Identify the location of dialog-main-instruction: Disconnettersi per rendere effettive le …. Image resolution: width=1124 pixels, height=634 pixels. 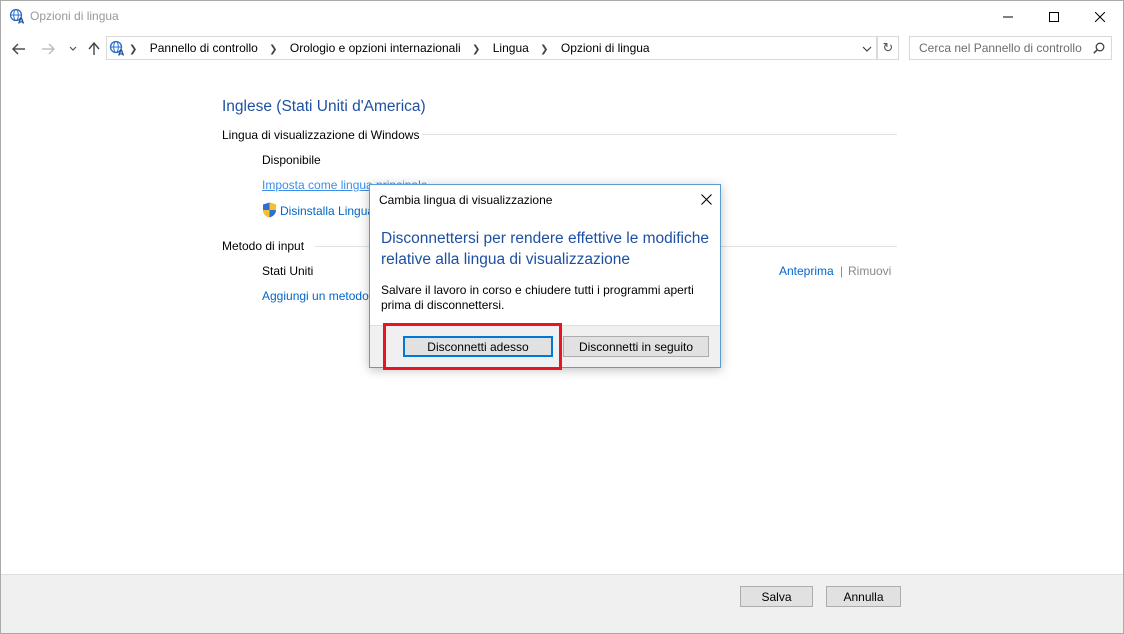
(545, 249).